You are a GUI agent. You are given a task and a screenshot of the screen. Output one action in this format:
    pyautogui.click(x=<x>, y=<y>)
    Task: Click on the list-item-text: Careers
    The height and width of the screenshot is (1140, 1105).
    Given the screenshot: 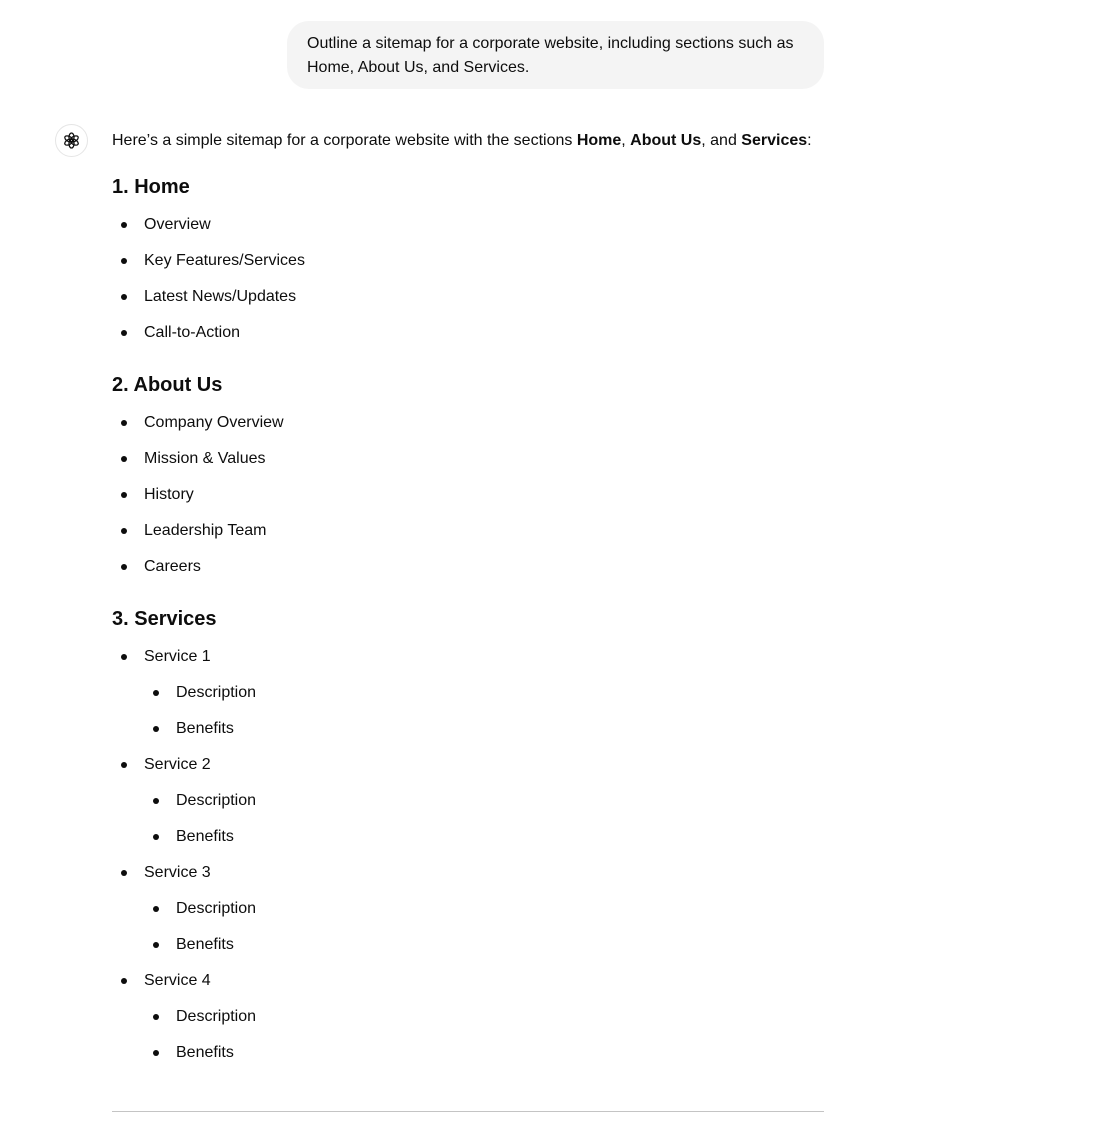 What is the action you would take?
    pyautogui.click(x=172, y=566)
    